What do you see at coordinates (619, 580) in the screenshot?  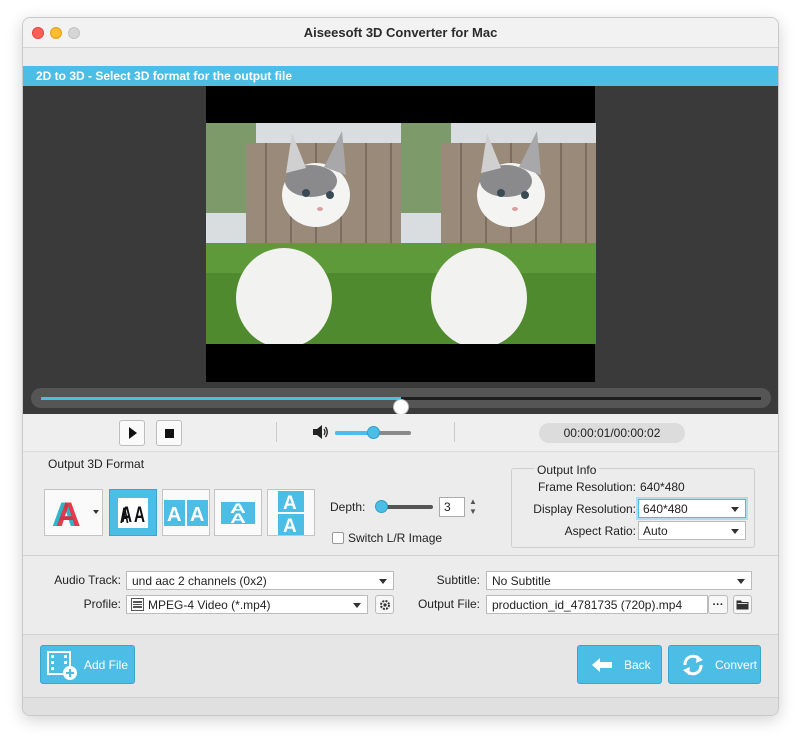 I see `subtitle-select: No Subtitle` at bounding box center [619, 580].